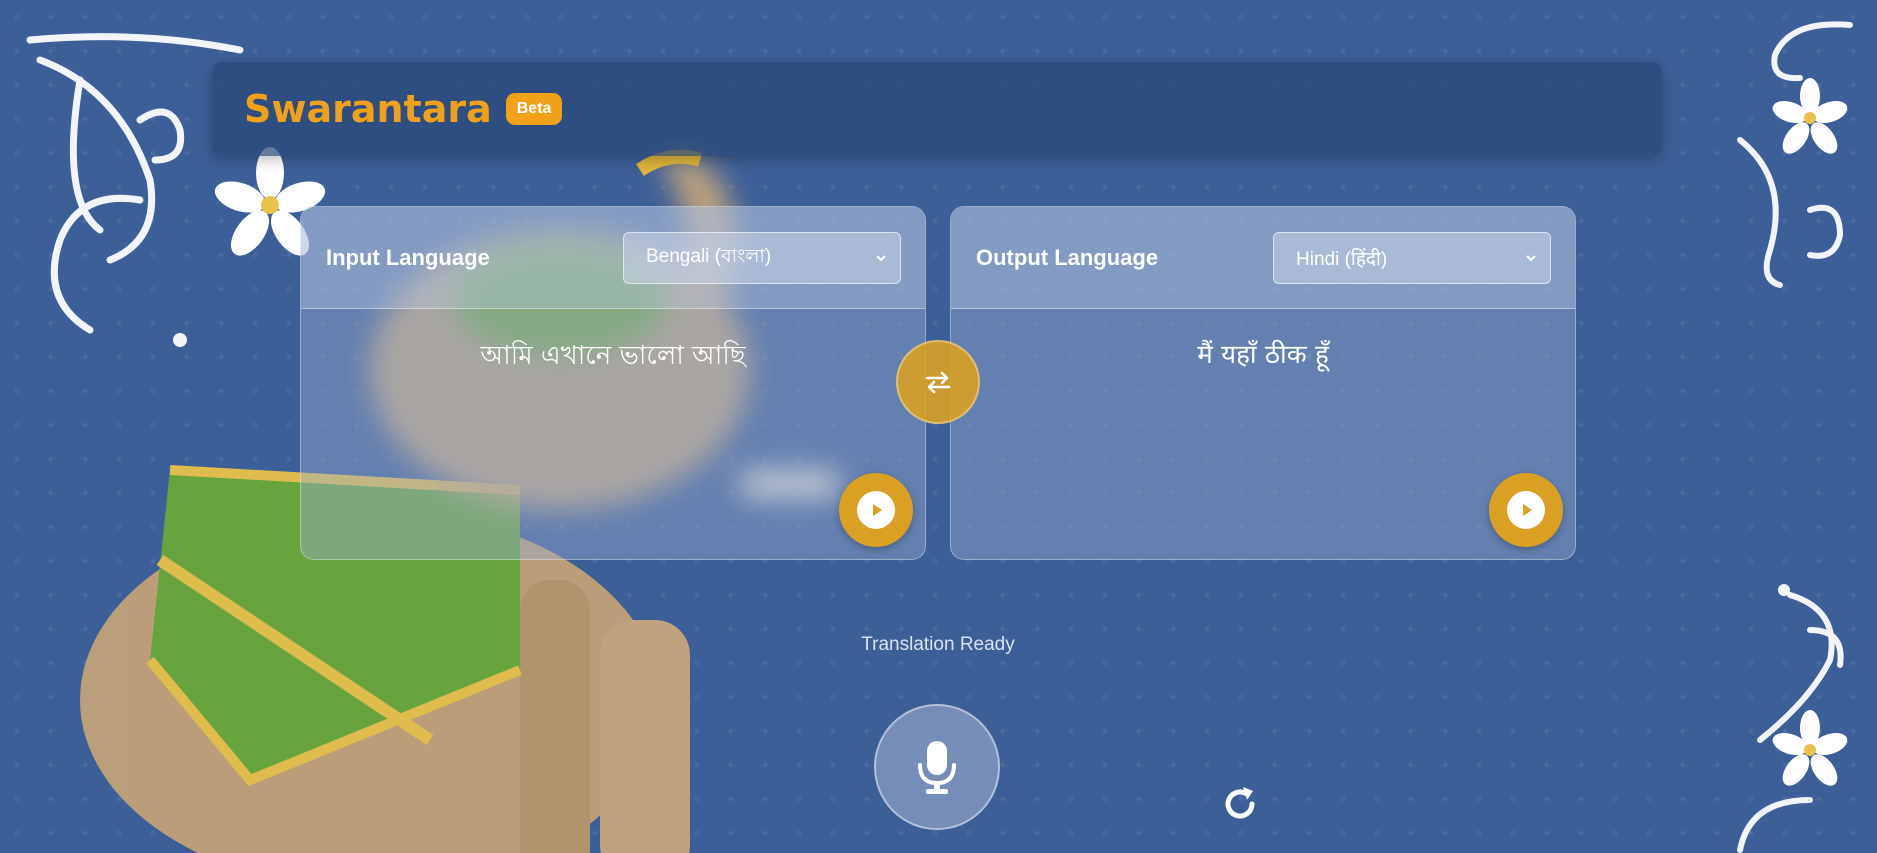 The height and width of the screenshot is (853, 1877). Describe the element at coordinates (408, 257) in the screenshot. I see `input-language-label: Input Language` at that location.